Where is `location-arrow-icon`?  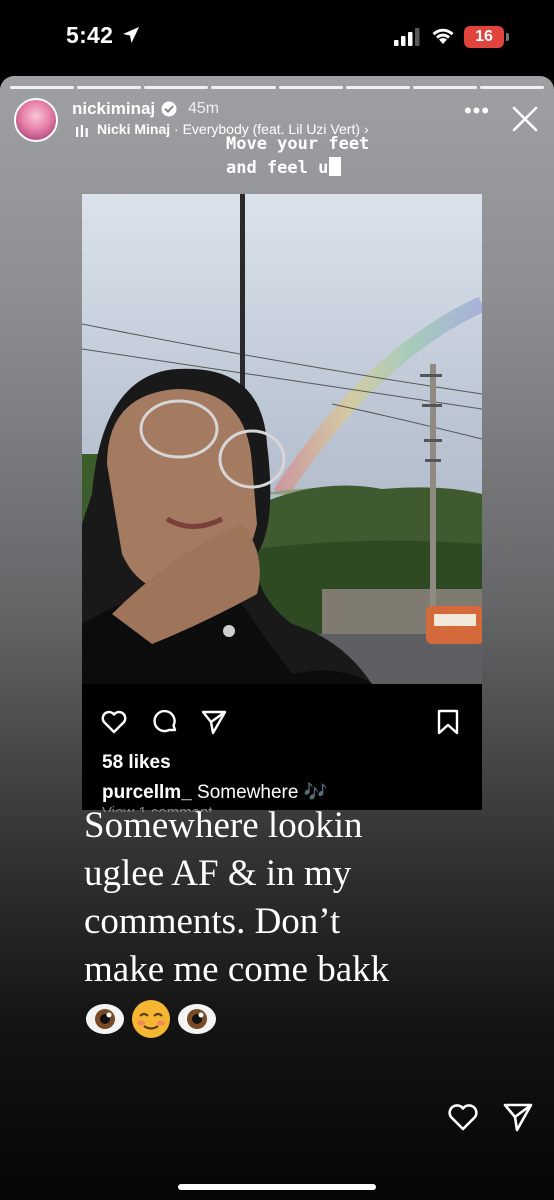
location-arrow-icon is located at coordinates (131, 35).